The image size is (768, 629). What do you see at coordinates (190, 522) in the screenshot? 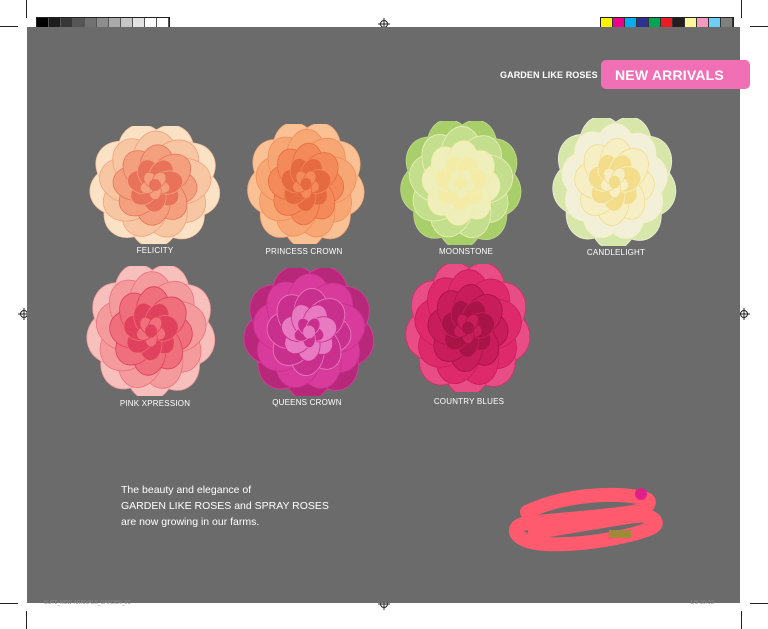
I see `tagline-line: are now growing in our farms.` at bounding box center [190, 522].